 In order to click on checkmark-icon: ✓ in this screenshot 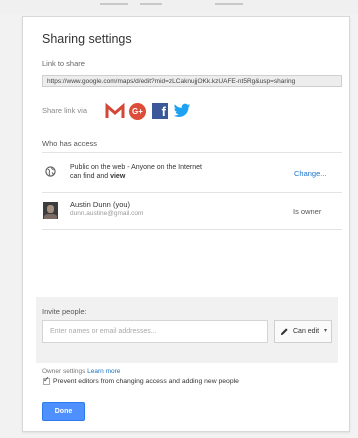, I will do `click(46, 379)`.